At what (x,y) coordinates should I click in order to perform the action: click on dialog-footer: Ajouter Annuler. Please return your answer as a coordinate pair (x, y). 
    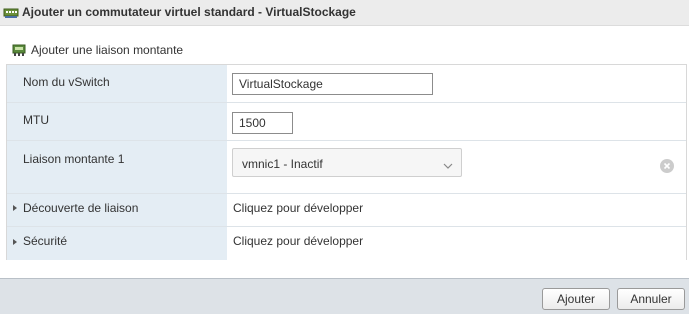
    Looking at the image, I should click on (344, 296).